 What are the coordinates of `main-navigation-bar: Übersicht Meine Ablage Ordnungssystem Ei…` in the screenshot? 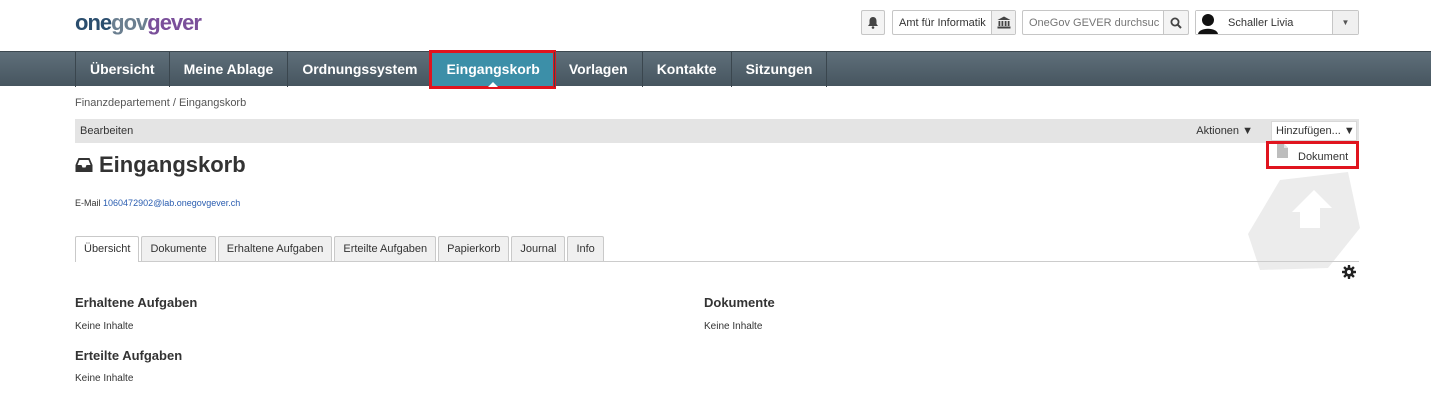 It's located at (715, 69).